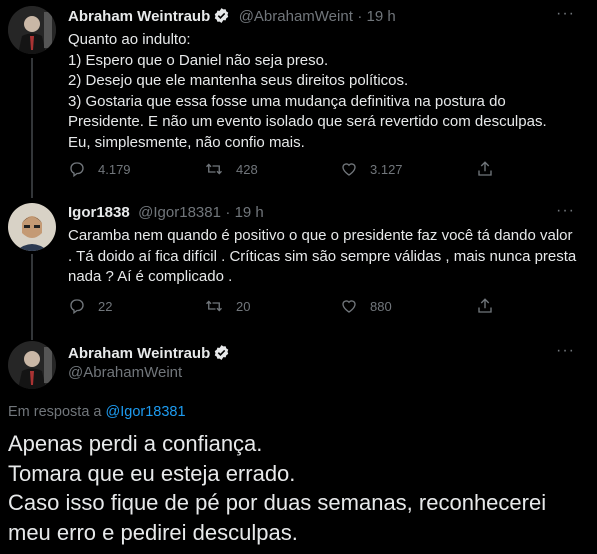 The width and height of the screenshot is (597, 554). I want to click on tweet-header: Igor1838 @Igor18381 · 19 h, so click(166, 213).